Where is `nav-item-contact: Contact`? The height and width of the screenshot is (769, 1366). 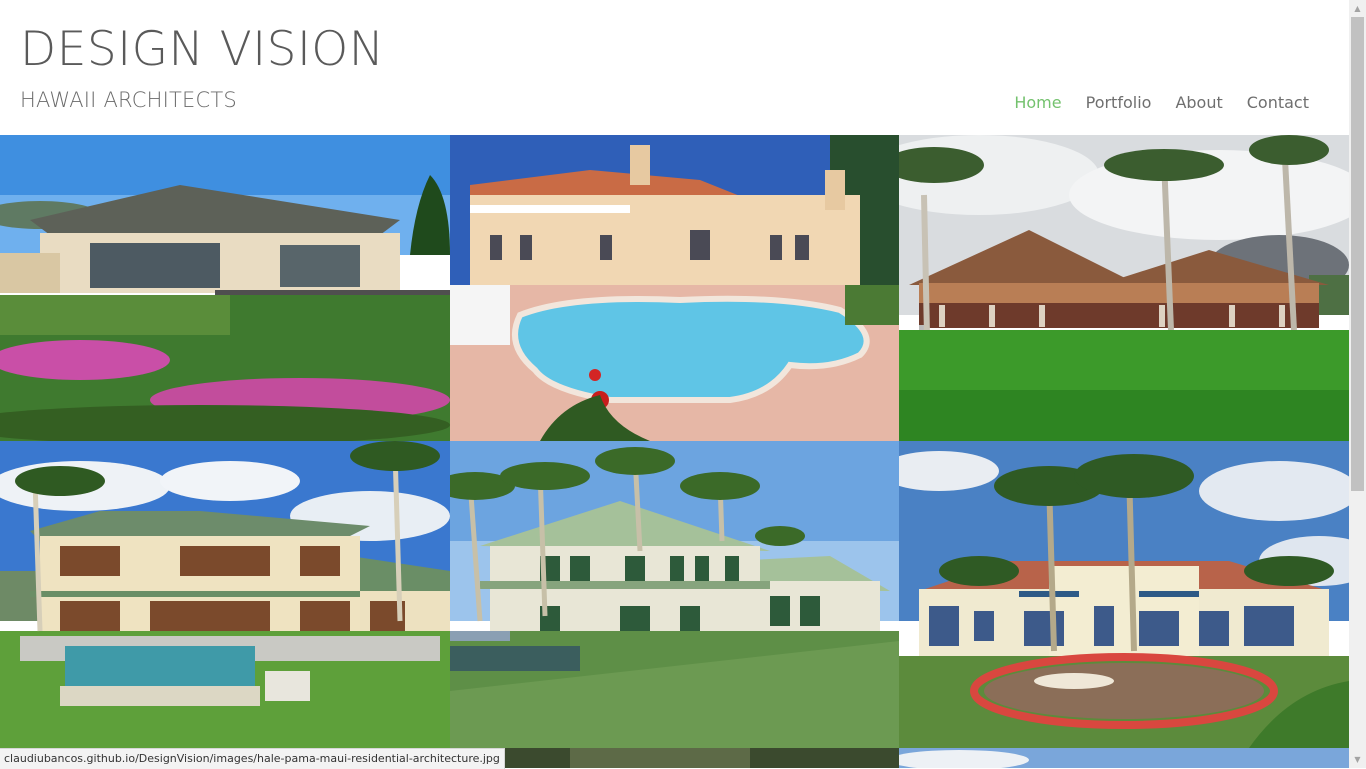 nav-item-contact: Contact is located at coordinates (1278, 102).